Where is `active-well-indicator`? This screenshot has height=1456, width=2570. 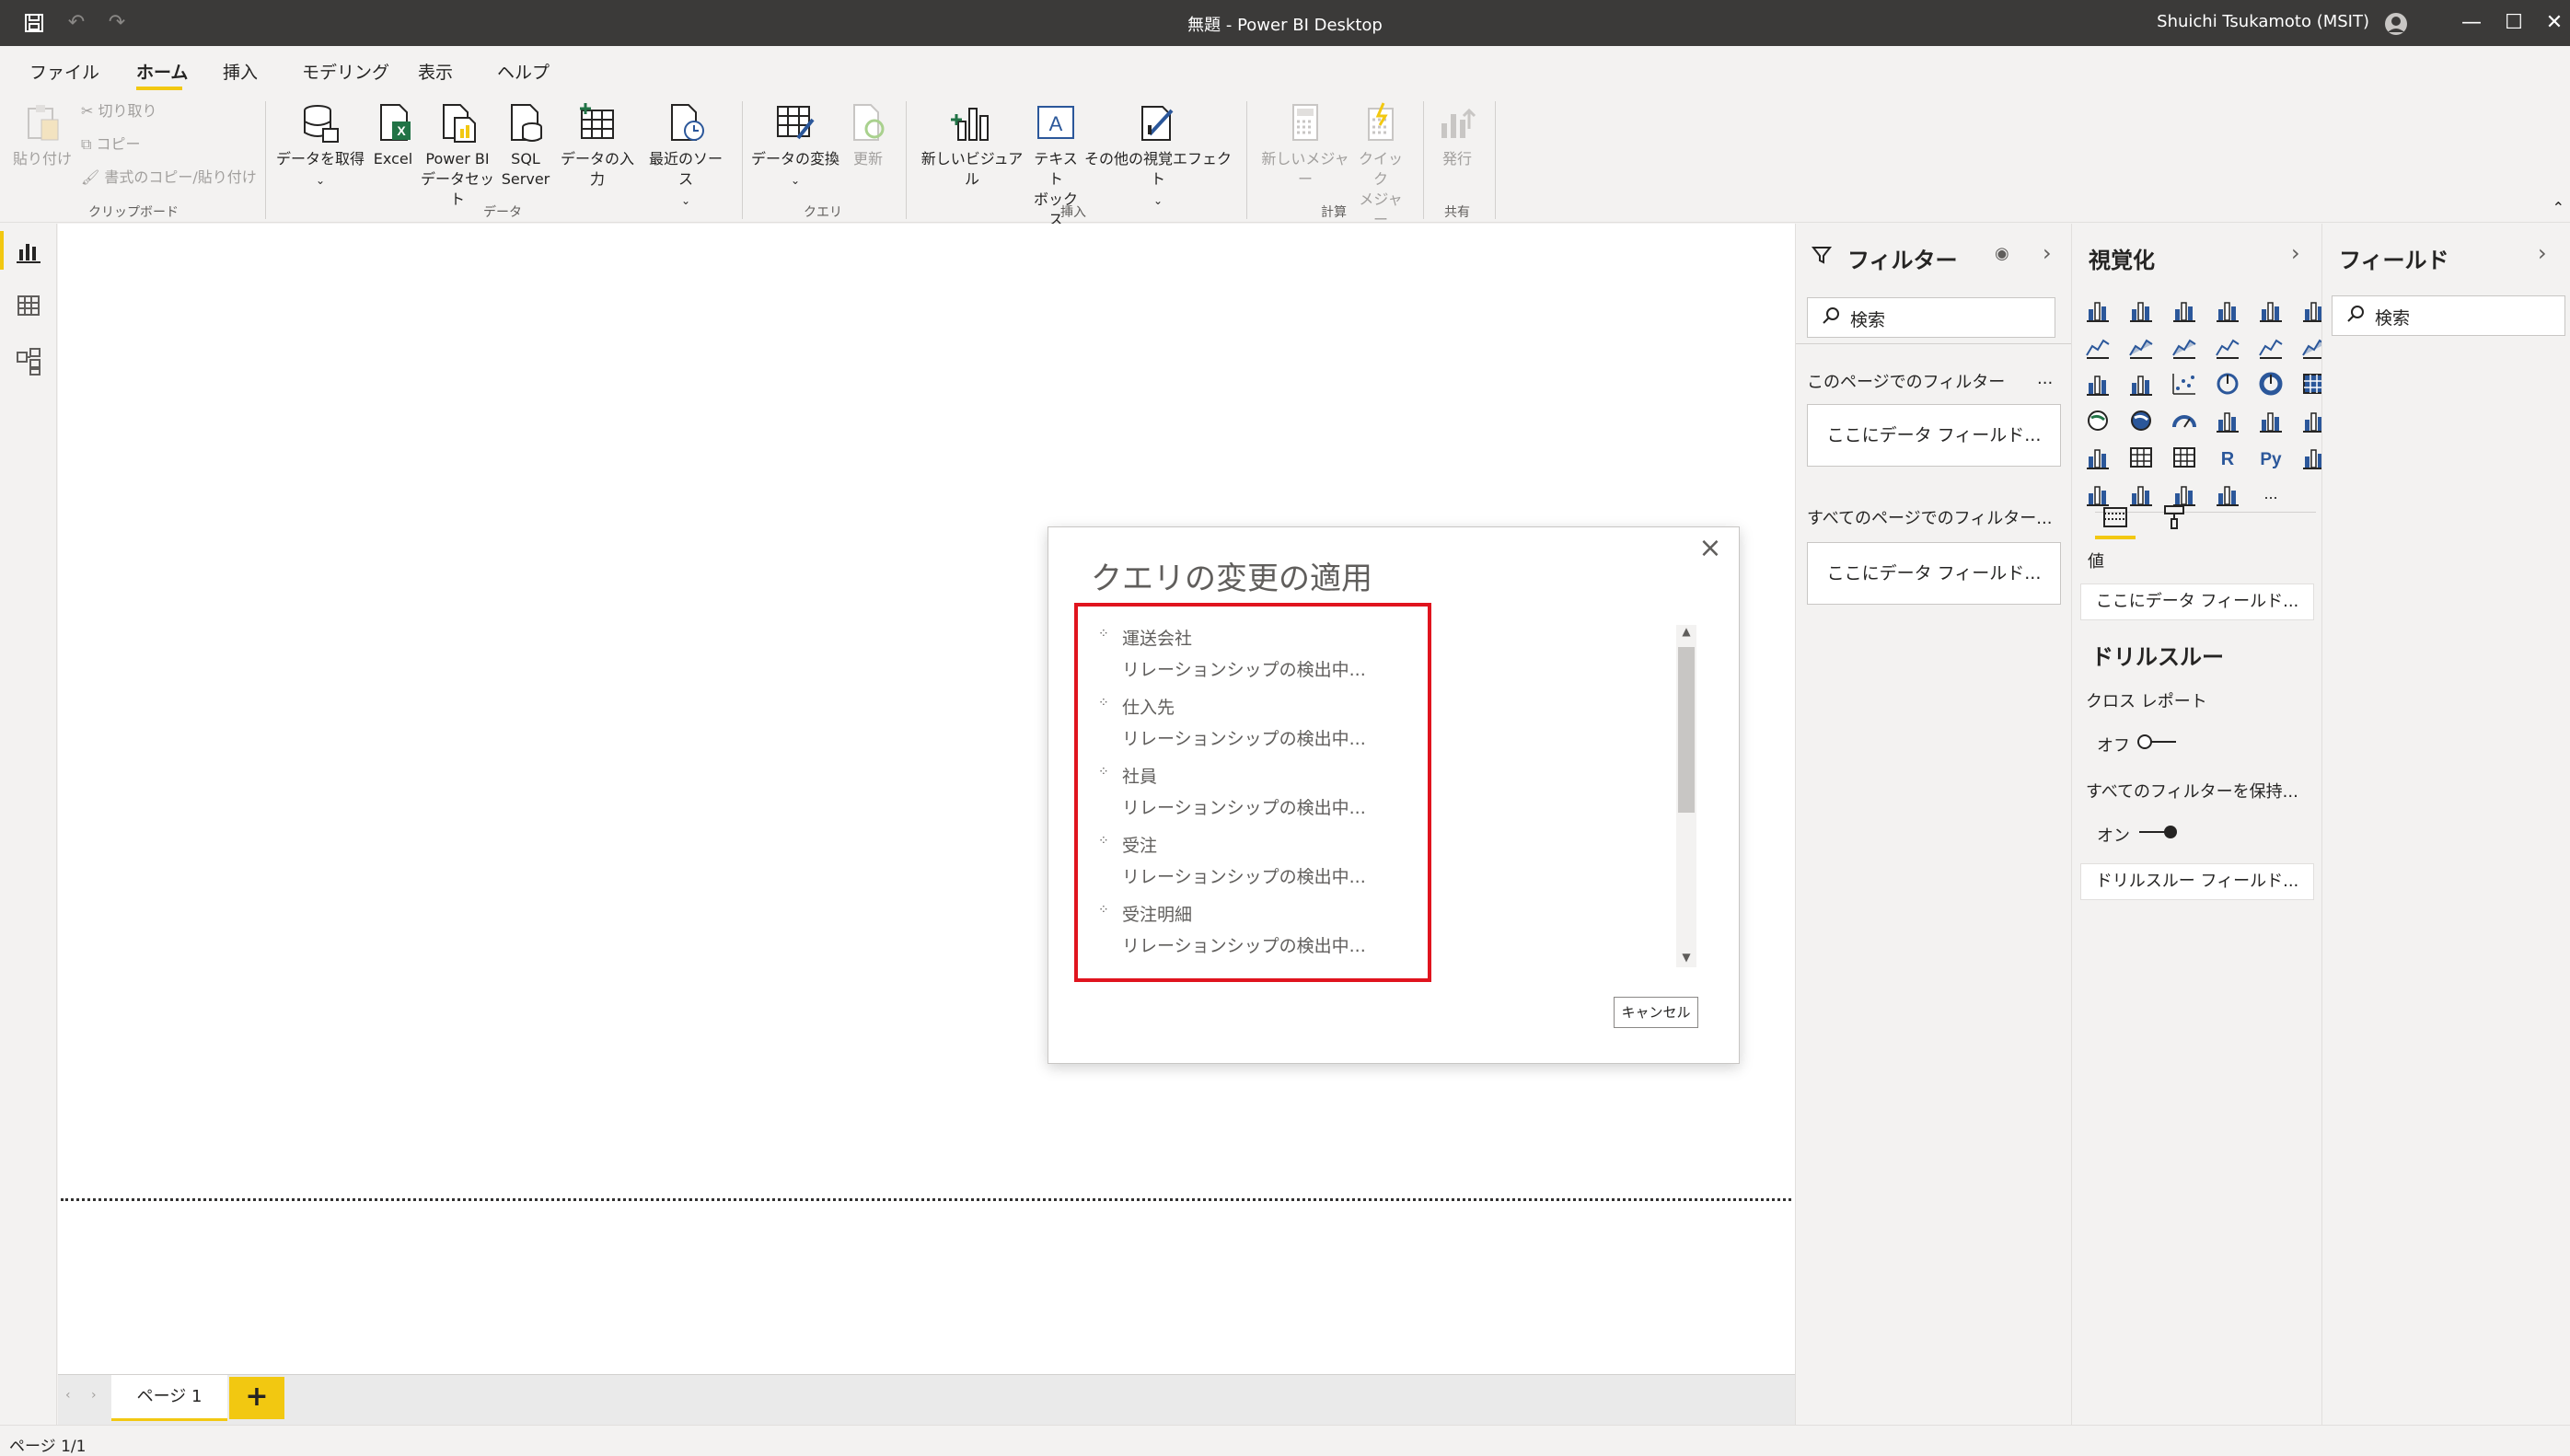
active-well-indicator is located at coordinates (2115, 537).